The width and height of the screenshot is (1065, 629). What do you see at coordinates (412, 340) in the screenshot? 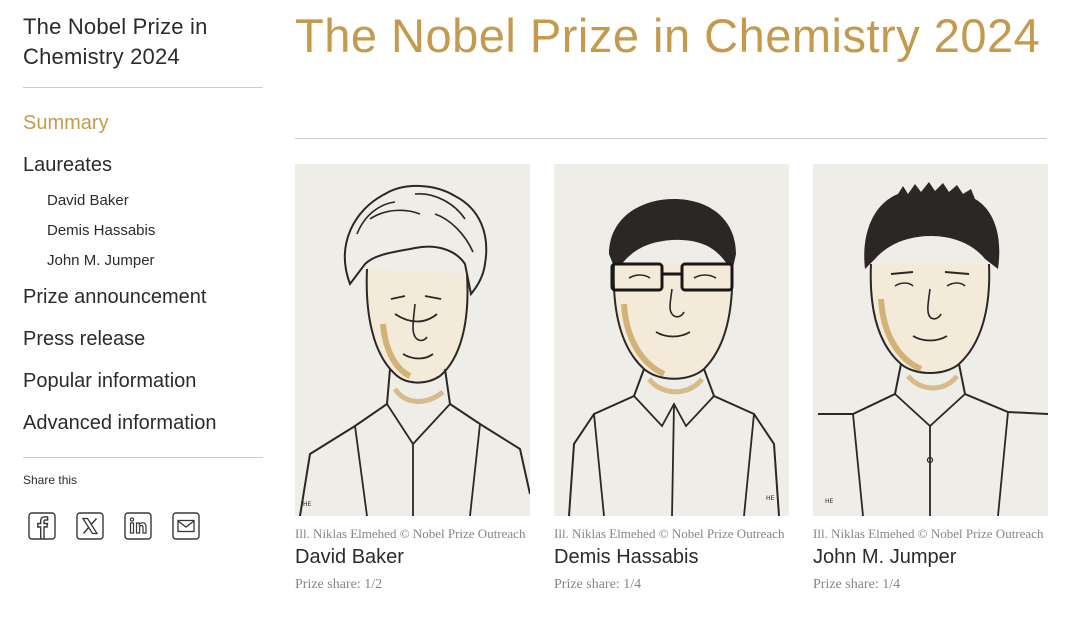
I see `laureate-portrait-david-baker: HE` at bounding box center [412, 340].